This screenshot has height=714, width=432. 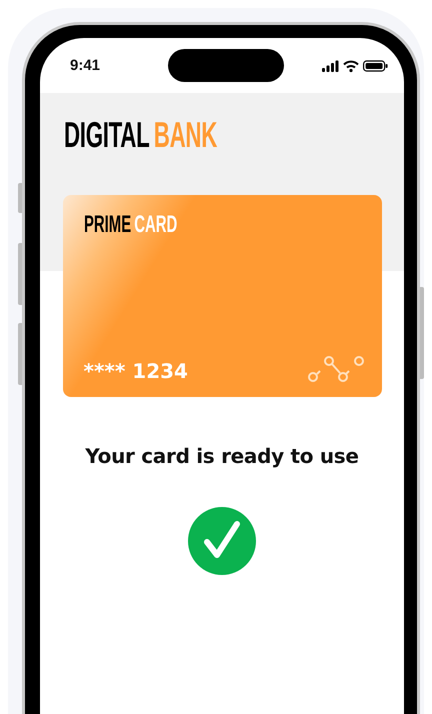 I want to click on status-message: Your card is ready to use, so click(x=222, y=456).